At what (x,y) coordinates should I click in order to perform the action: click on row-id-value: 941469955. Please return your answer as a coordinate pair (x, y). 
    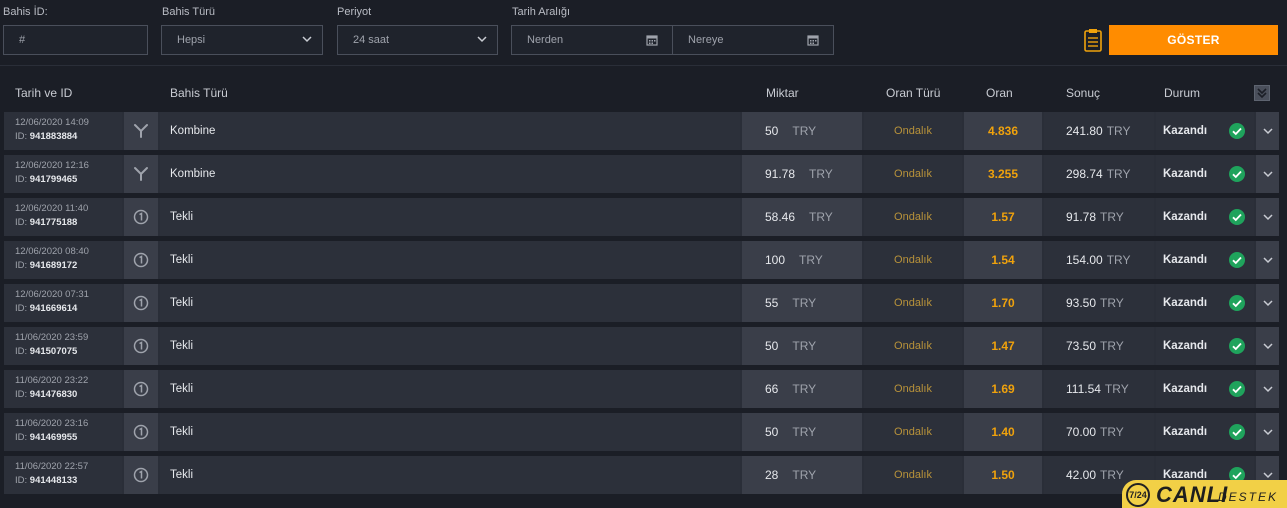
    Looking at the image, I should click on (53, 437).